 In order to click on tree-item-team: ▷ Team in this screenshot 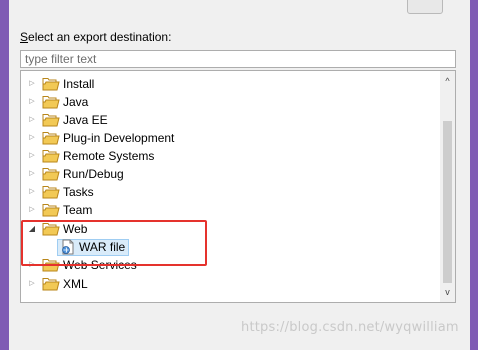, I will do `click(59, 210)`.